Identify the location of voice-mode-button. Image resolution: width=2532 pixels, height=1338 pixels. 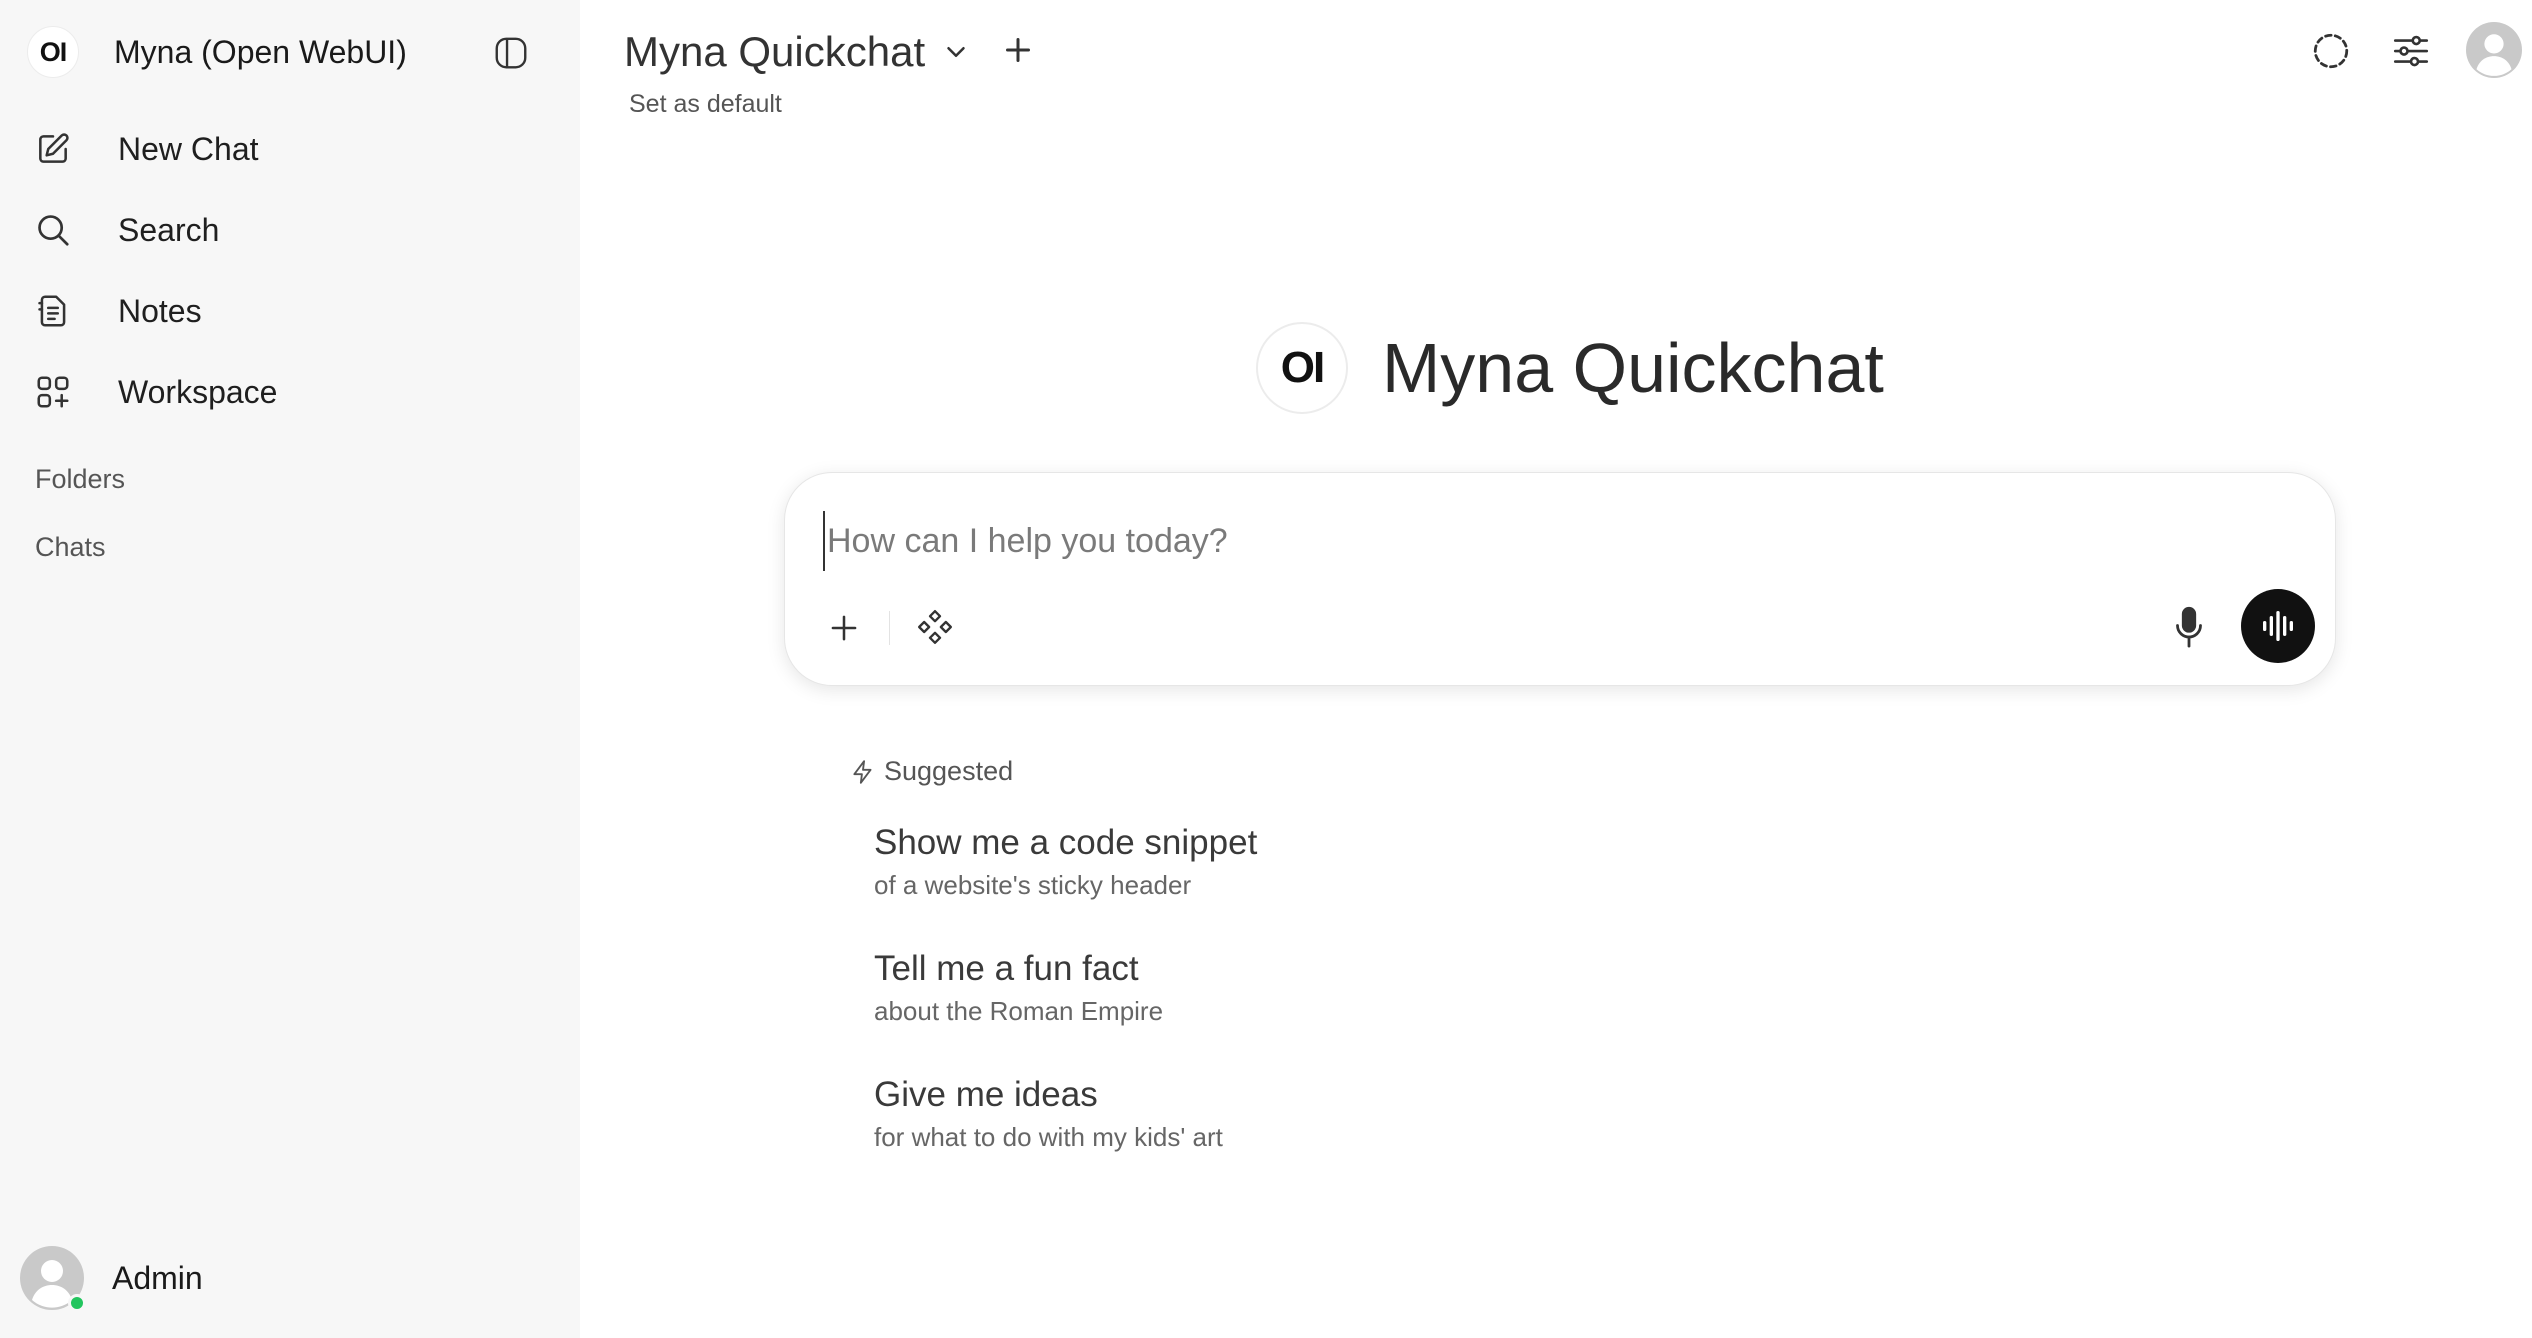
(2278, 626).